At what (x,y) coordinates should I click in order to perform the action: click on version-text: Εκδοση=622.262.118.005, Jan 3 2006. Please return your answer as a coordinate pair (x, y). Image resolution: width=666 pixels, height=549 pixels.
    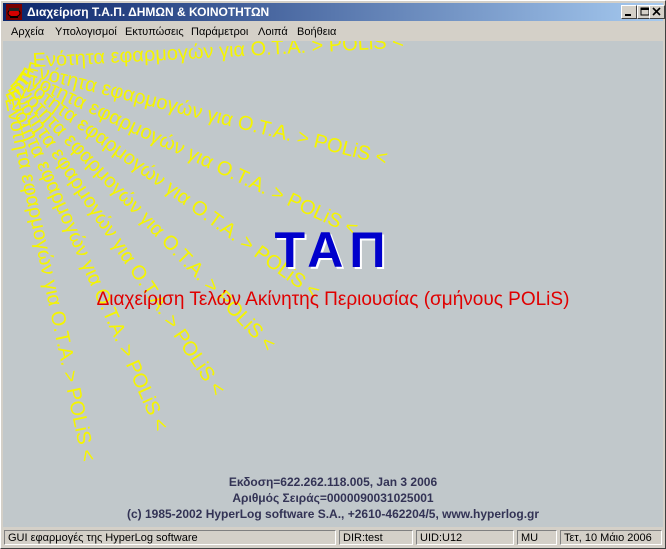
    Looking at the image, I should click on (333, 482).